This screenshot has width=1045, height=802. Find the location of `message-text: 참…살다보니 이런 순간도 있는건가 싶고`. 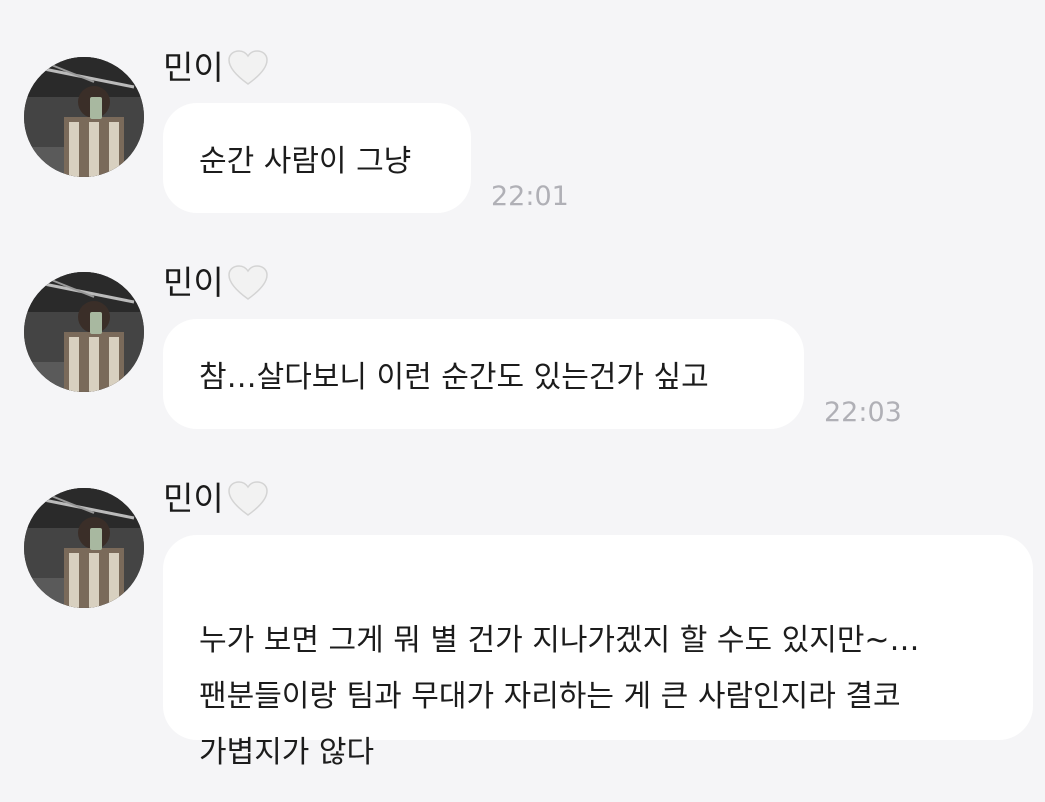

message-text: 참…살다보니 이런 순간도 있는건가 싶고 is located at coordinates (454, 377).